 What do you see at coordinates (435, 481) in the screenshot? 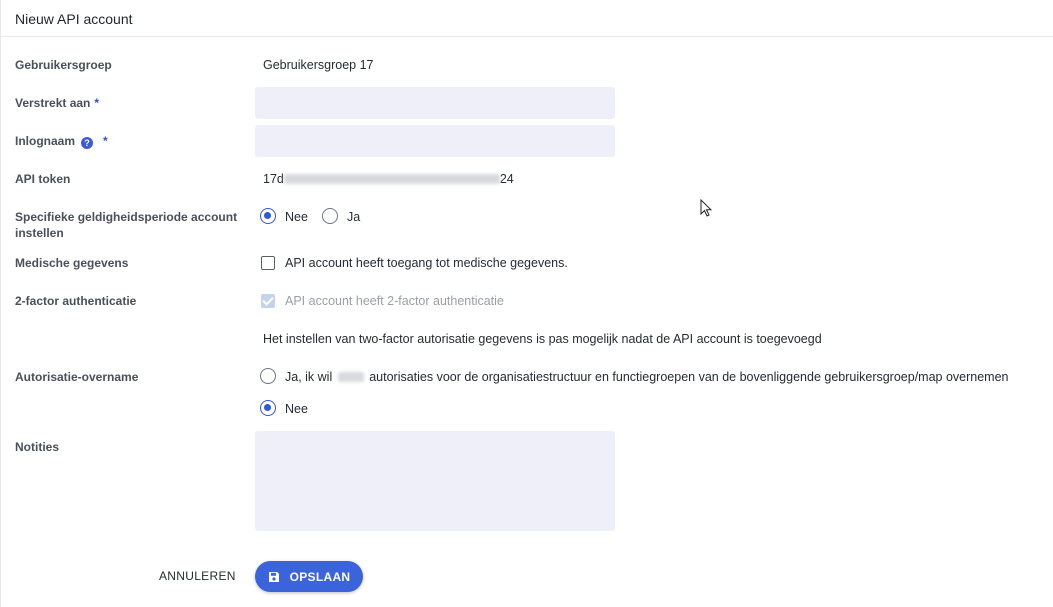
I see `notes-textarea` at bounding box center [435, 481].